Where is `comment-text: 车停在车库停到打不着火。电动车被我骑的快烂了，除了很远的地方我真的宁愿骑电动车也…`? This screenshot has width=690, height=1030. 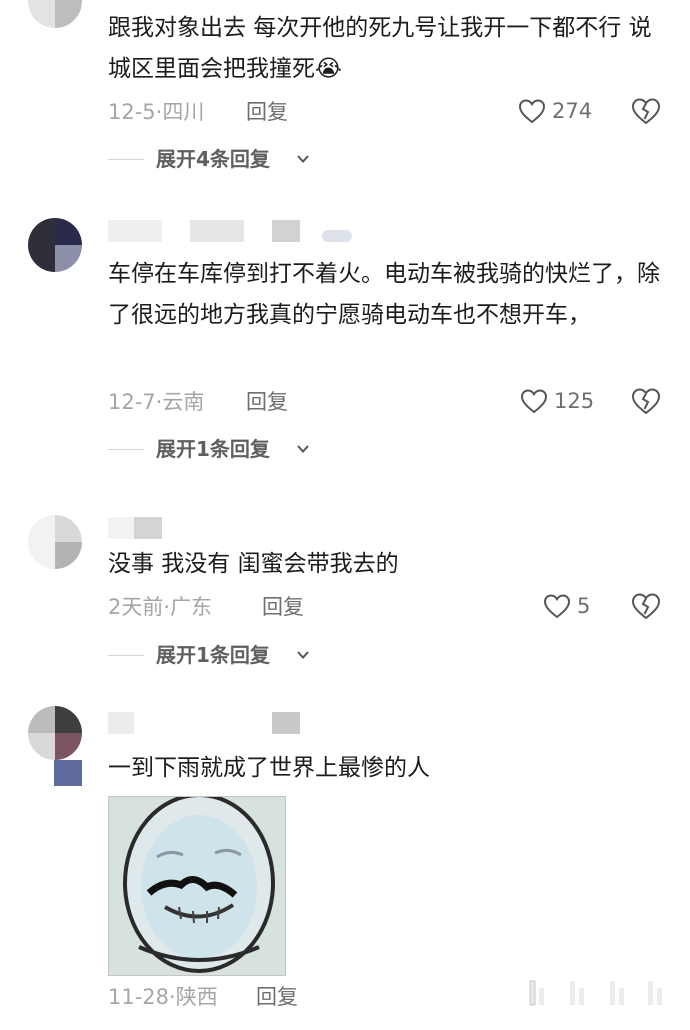
comment-text: 车停在车库停到打不着火。电动车被我骑的快烂了，除了很远的地方我真的宁愿骑电动车也… is located at coordinates (384, 294).